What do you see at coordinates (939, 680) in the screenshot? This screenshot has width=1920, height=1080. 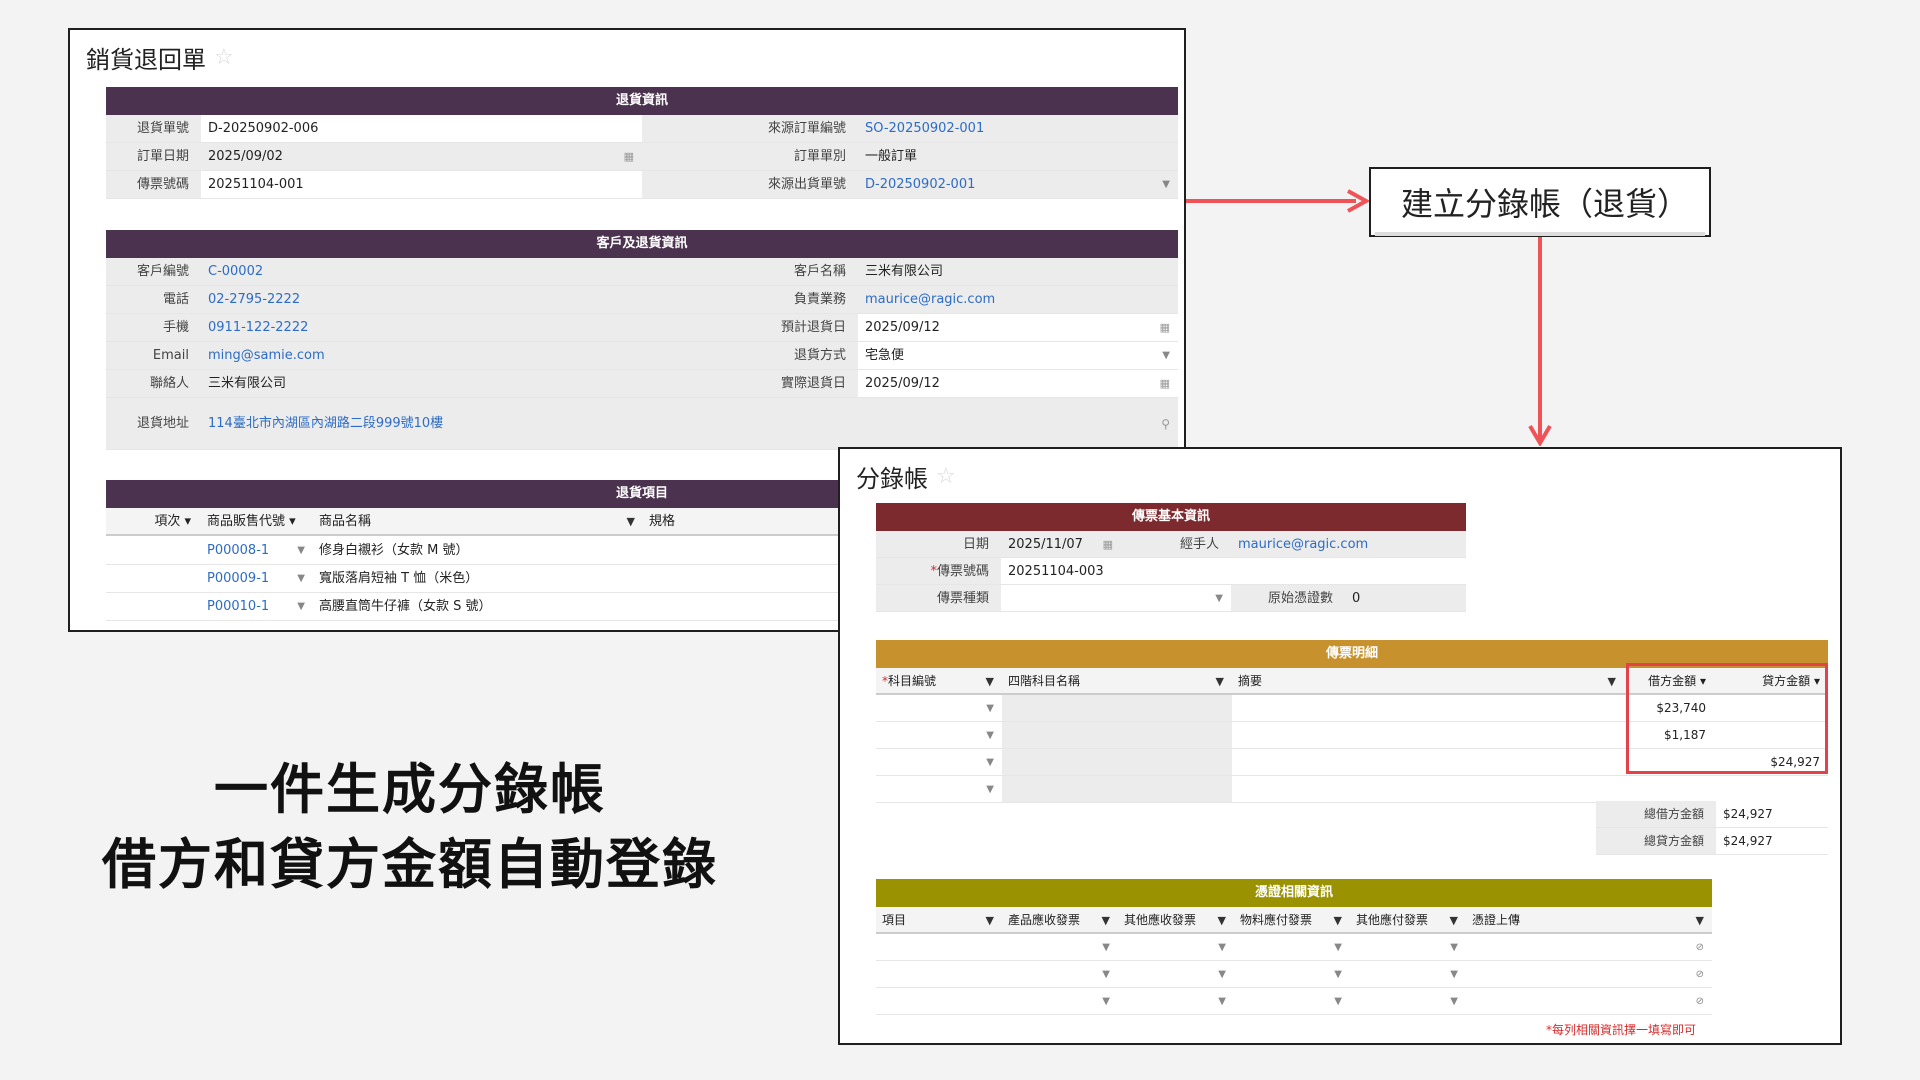 I see `col-account-no: *科目編號 ▼` at bounding box center [939, 680].